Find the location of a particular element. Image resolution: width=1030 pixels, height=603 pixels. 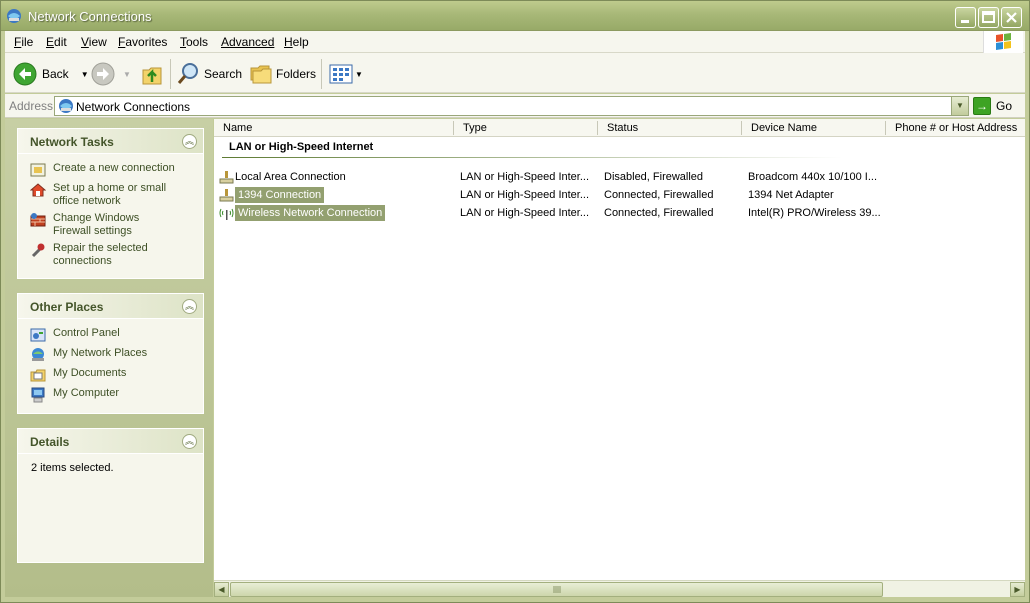

connection-name: Wireless Network Connection is located at coordinates (310, 213).